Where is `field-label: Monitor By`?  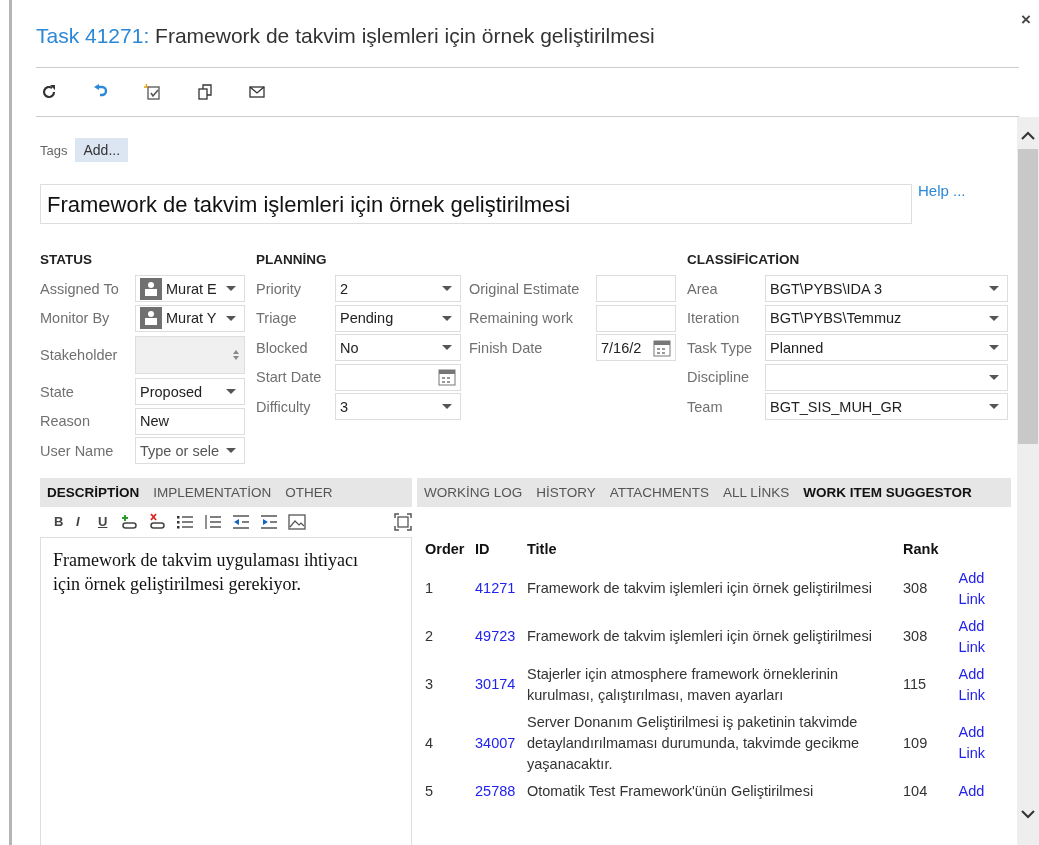
field-label: Monitor By is located at coordinates (75, 318).